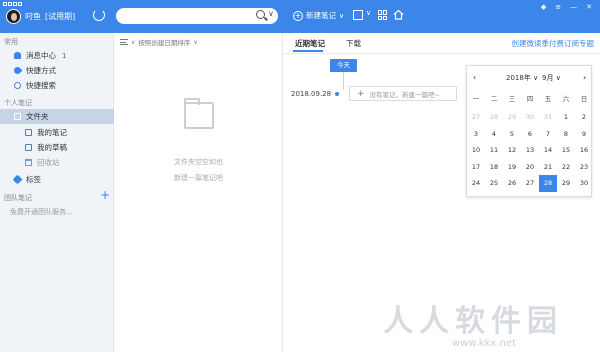 This screenshot has width=600, height=352. Describe the element at coordinates (13, 16) in the screenshot. I see `avatar` at that location.